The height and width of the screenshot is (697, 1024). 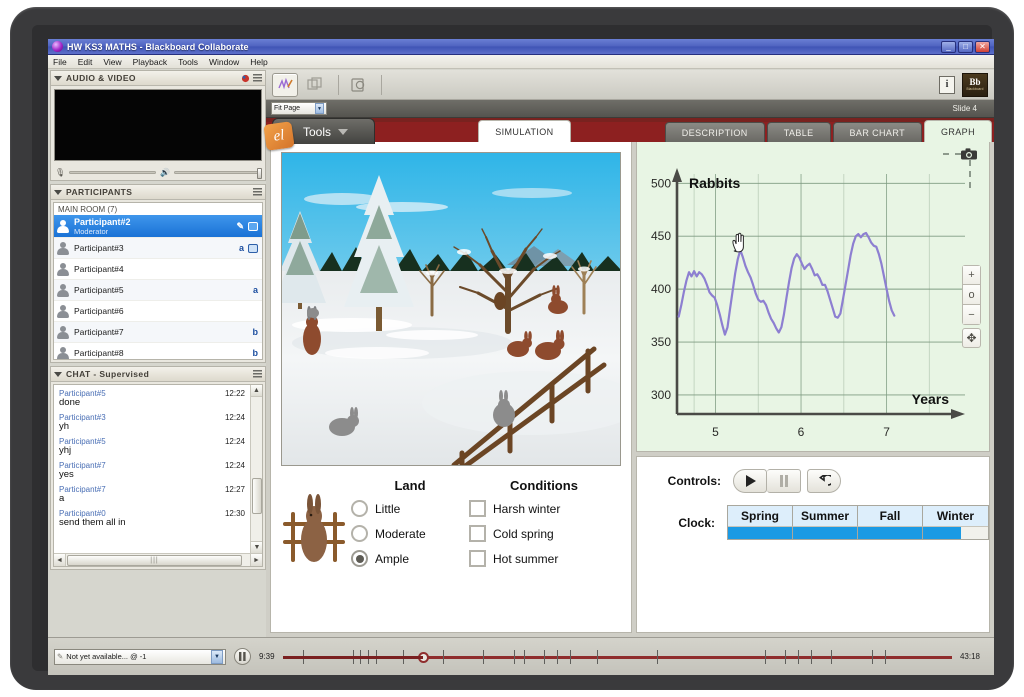 I want to click on playback-pause-button, so click(x=242, y=656).